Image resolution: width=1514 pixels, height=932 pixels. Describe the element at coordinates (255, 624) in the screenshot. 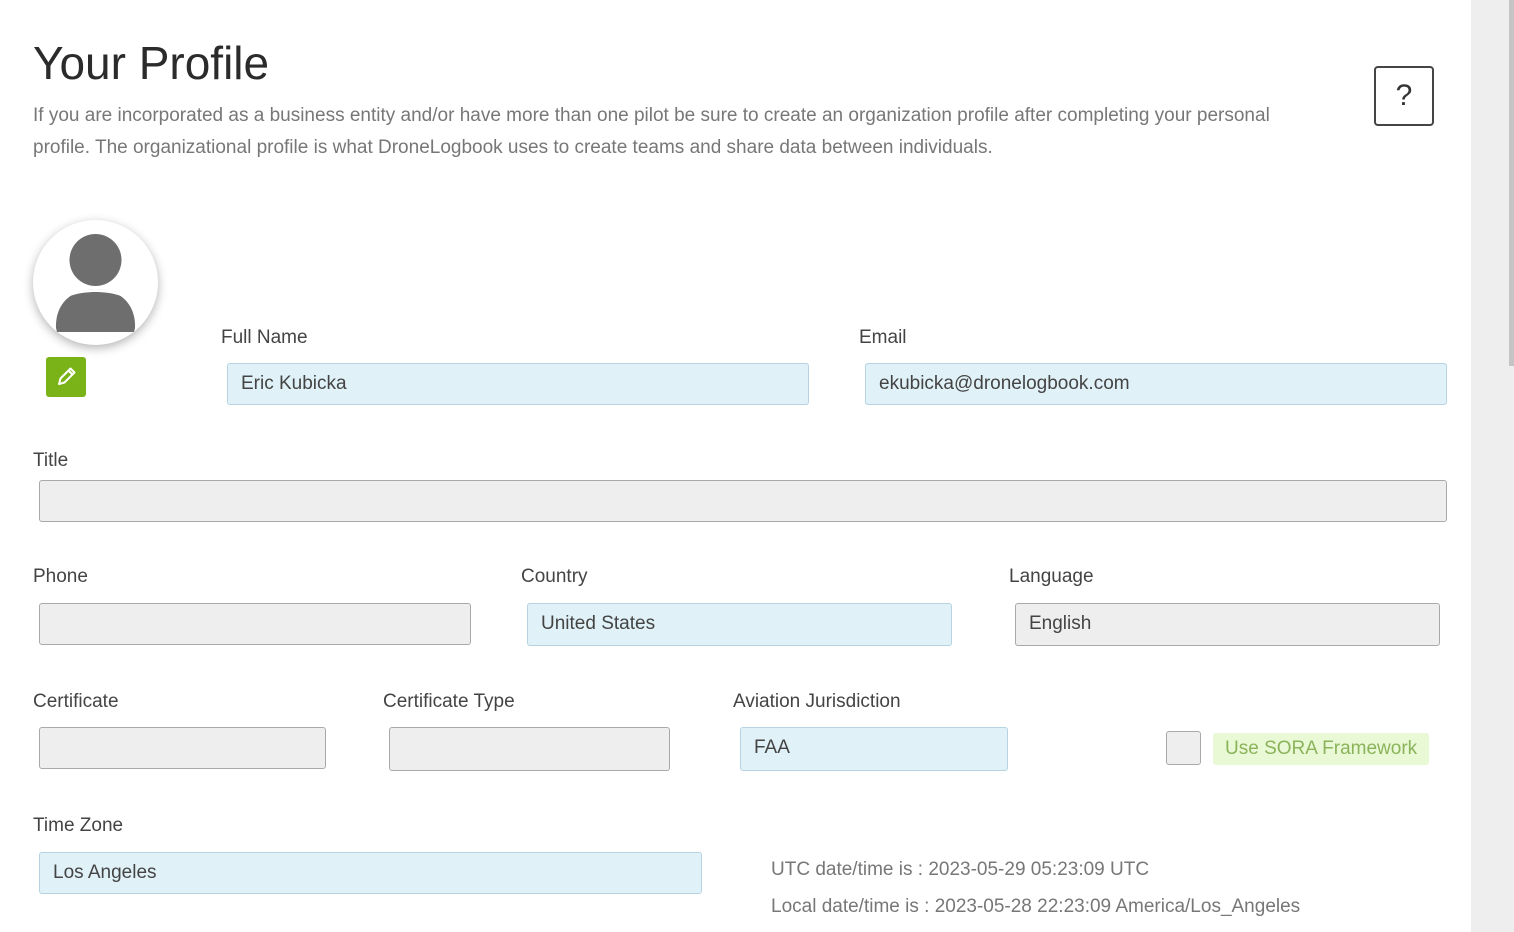

I see `phone-input` at that location.